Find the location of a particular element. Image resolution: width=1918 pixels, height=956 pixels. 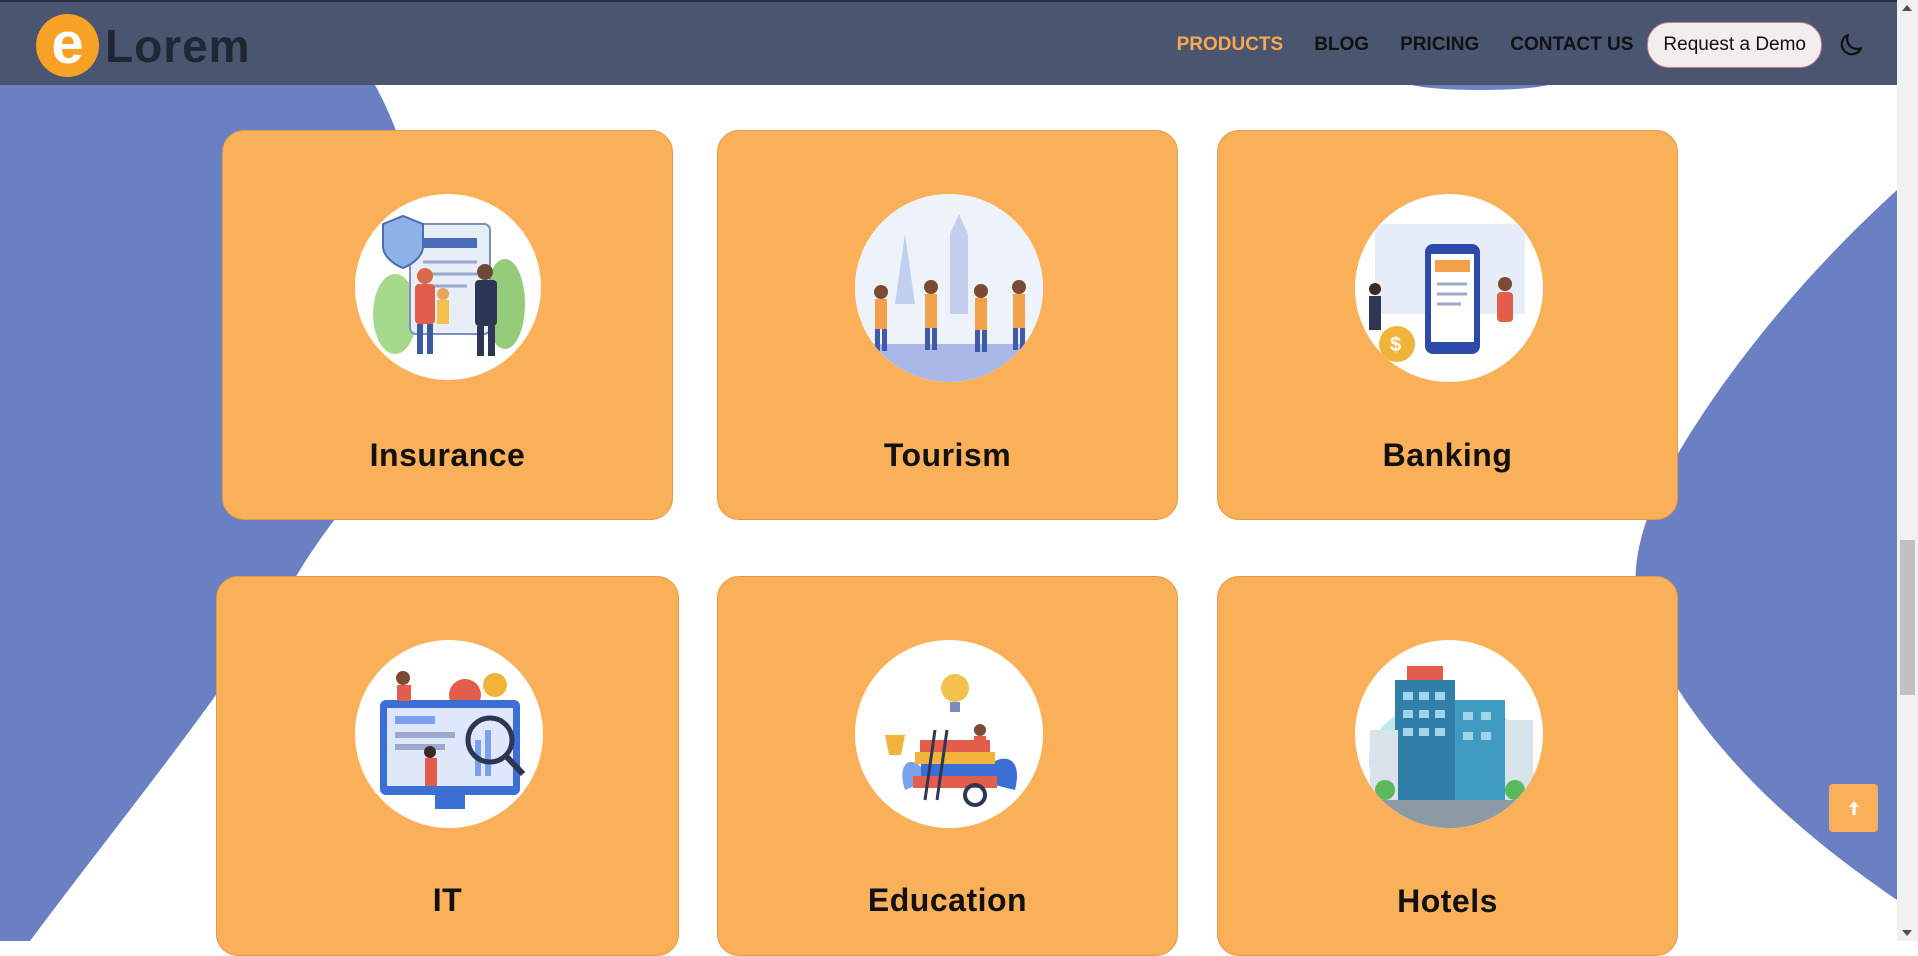

logo-badge: e is located at coordinates (67, 45).